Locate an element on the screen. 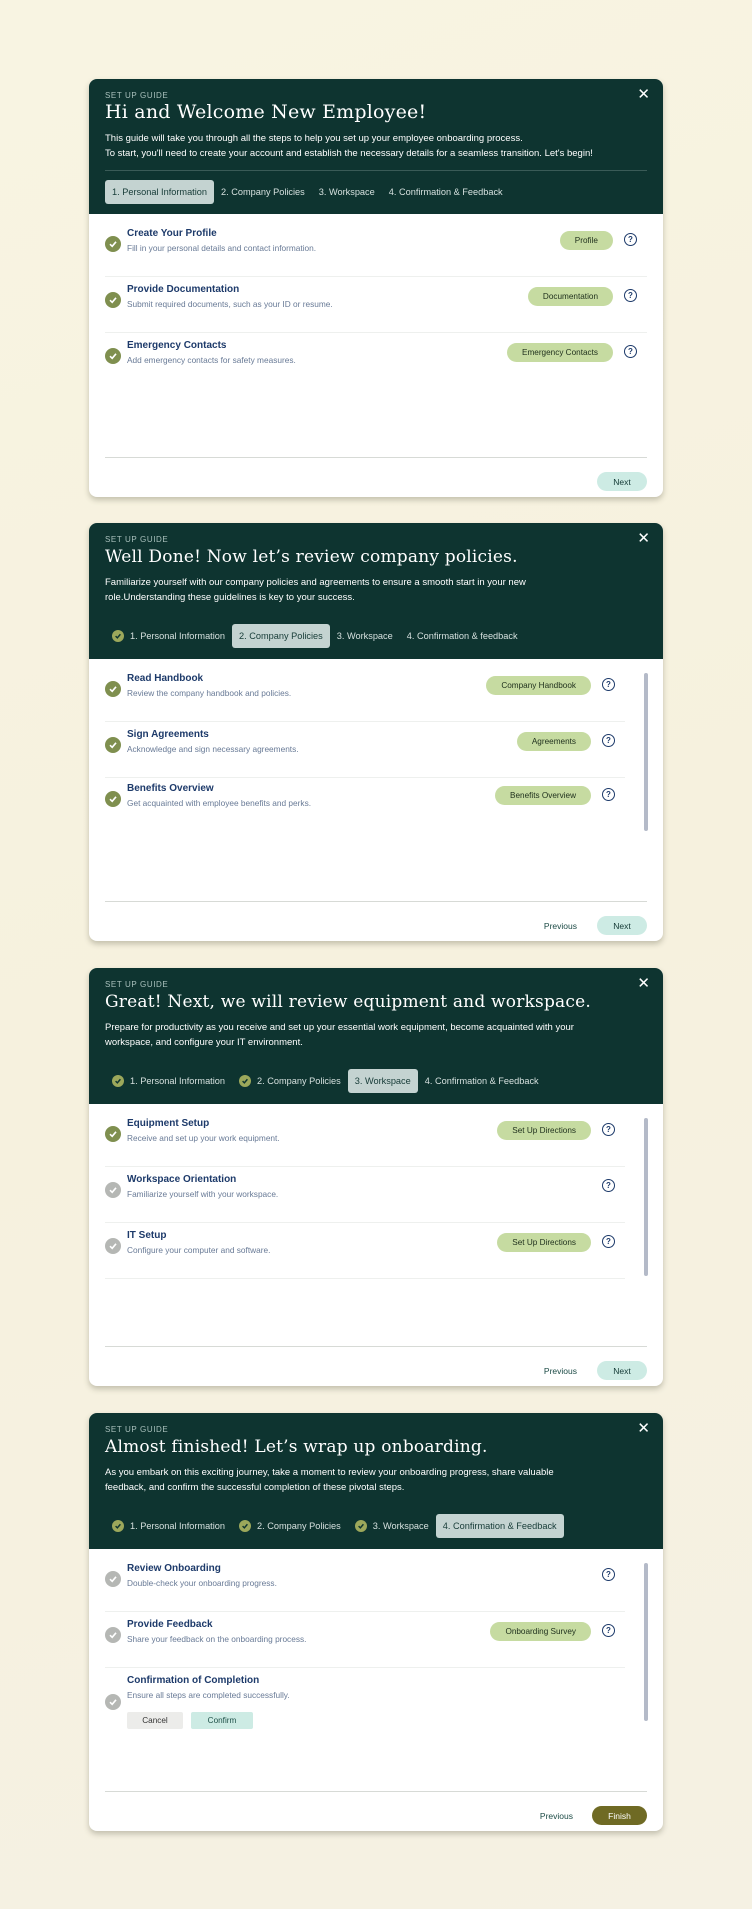 This screenshot has height=1909, width=752. step-title: Read Handbook is located at coordinates (165, 678).